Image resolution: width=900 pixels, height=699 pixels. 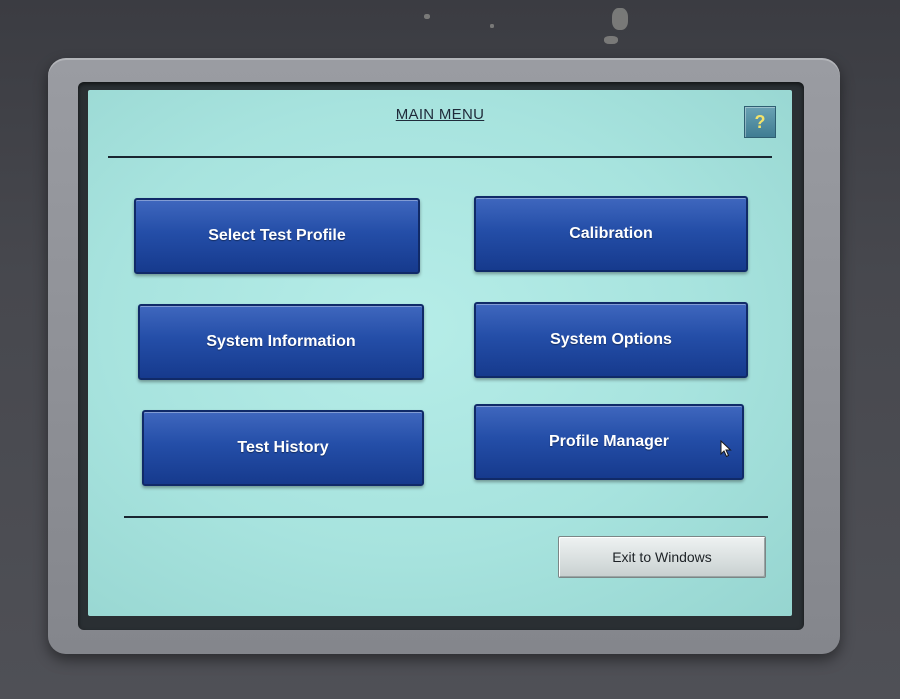 I want to click on button-label: Select Test Profile, so click(x=277, y=235).